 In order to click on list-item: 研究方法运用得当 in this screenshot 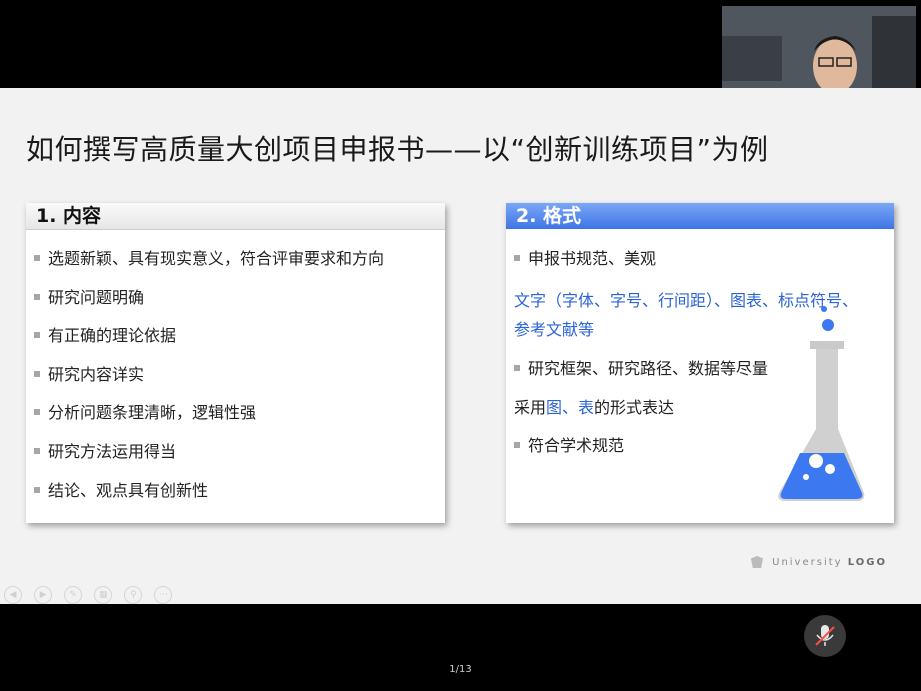, I will do `click(105, 450)`.